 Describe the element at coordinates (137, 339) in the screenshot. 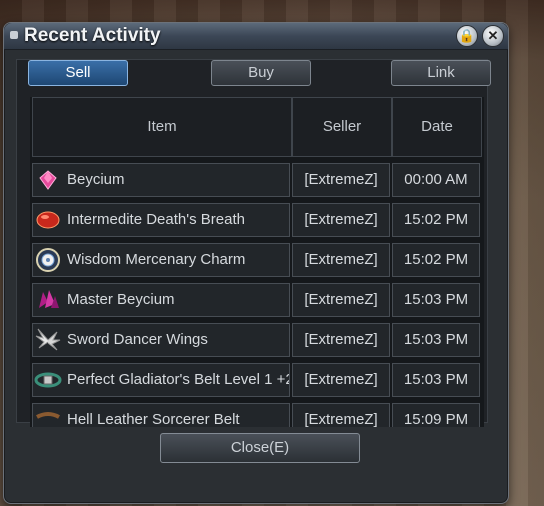

I see `item-name: Sword Dancer Wings` at that location.